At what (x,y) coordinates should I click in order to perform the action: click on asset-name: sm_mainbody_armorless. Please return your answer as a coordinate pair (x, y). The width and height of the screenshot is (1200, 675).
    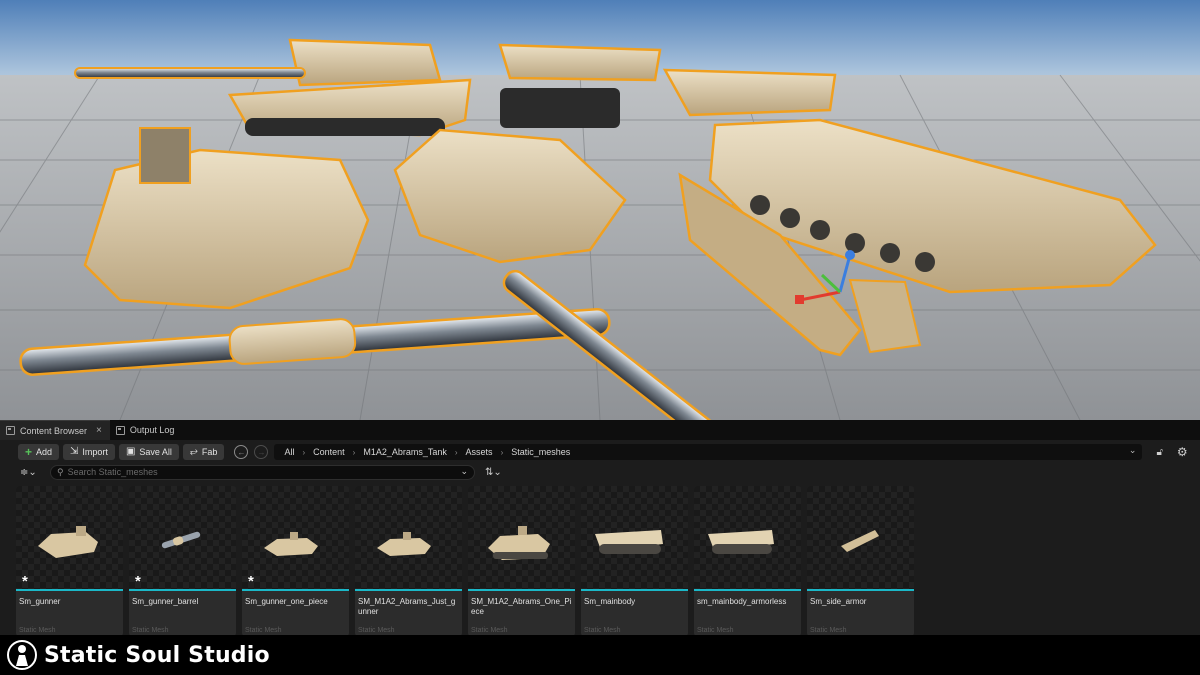
    Looking at the image, I should click on (742, 601).